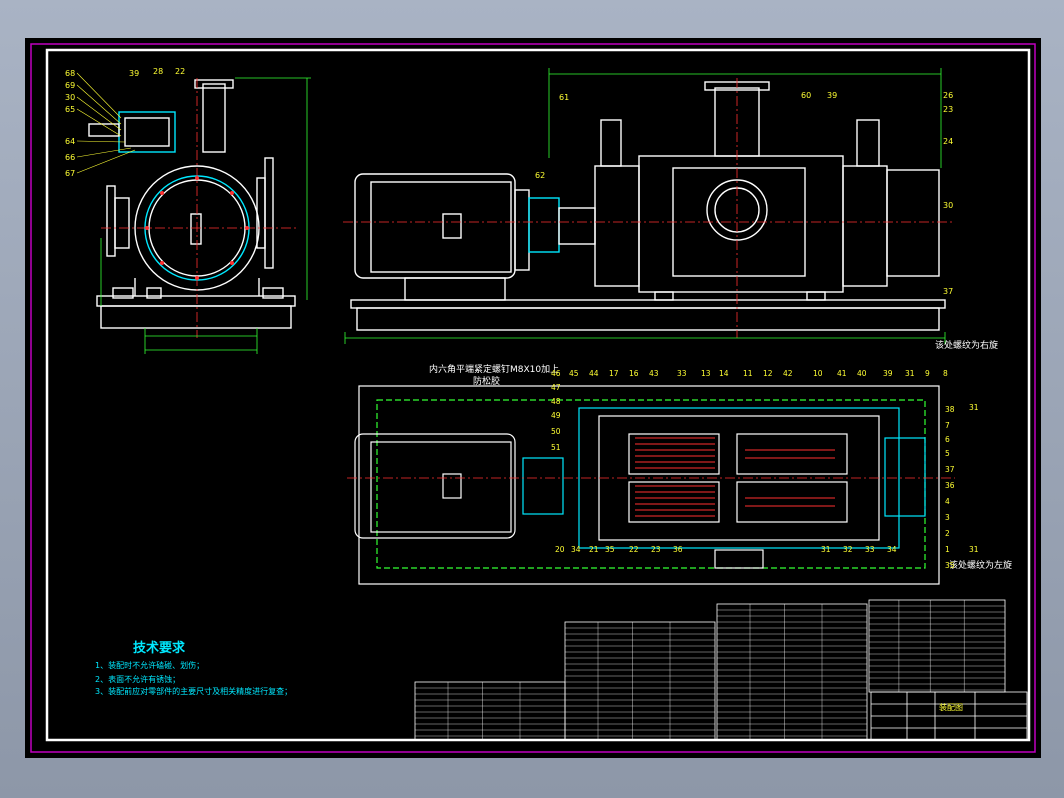 The height and width of the screenshot is (798, 1064). What do you see at coordinates (947, 533) in the screenshot?
I see `svg-text: 2` at bounding box center [947, 533].